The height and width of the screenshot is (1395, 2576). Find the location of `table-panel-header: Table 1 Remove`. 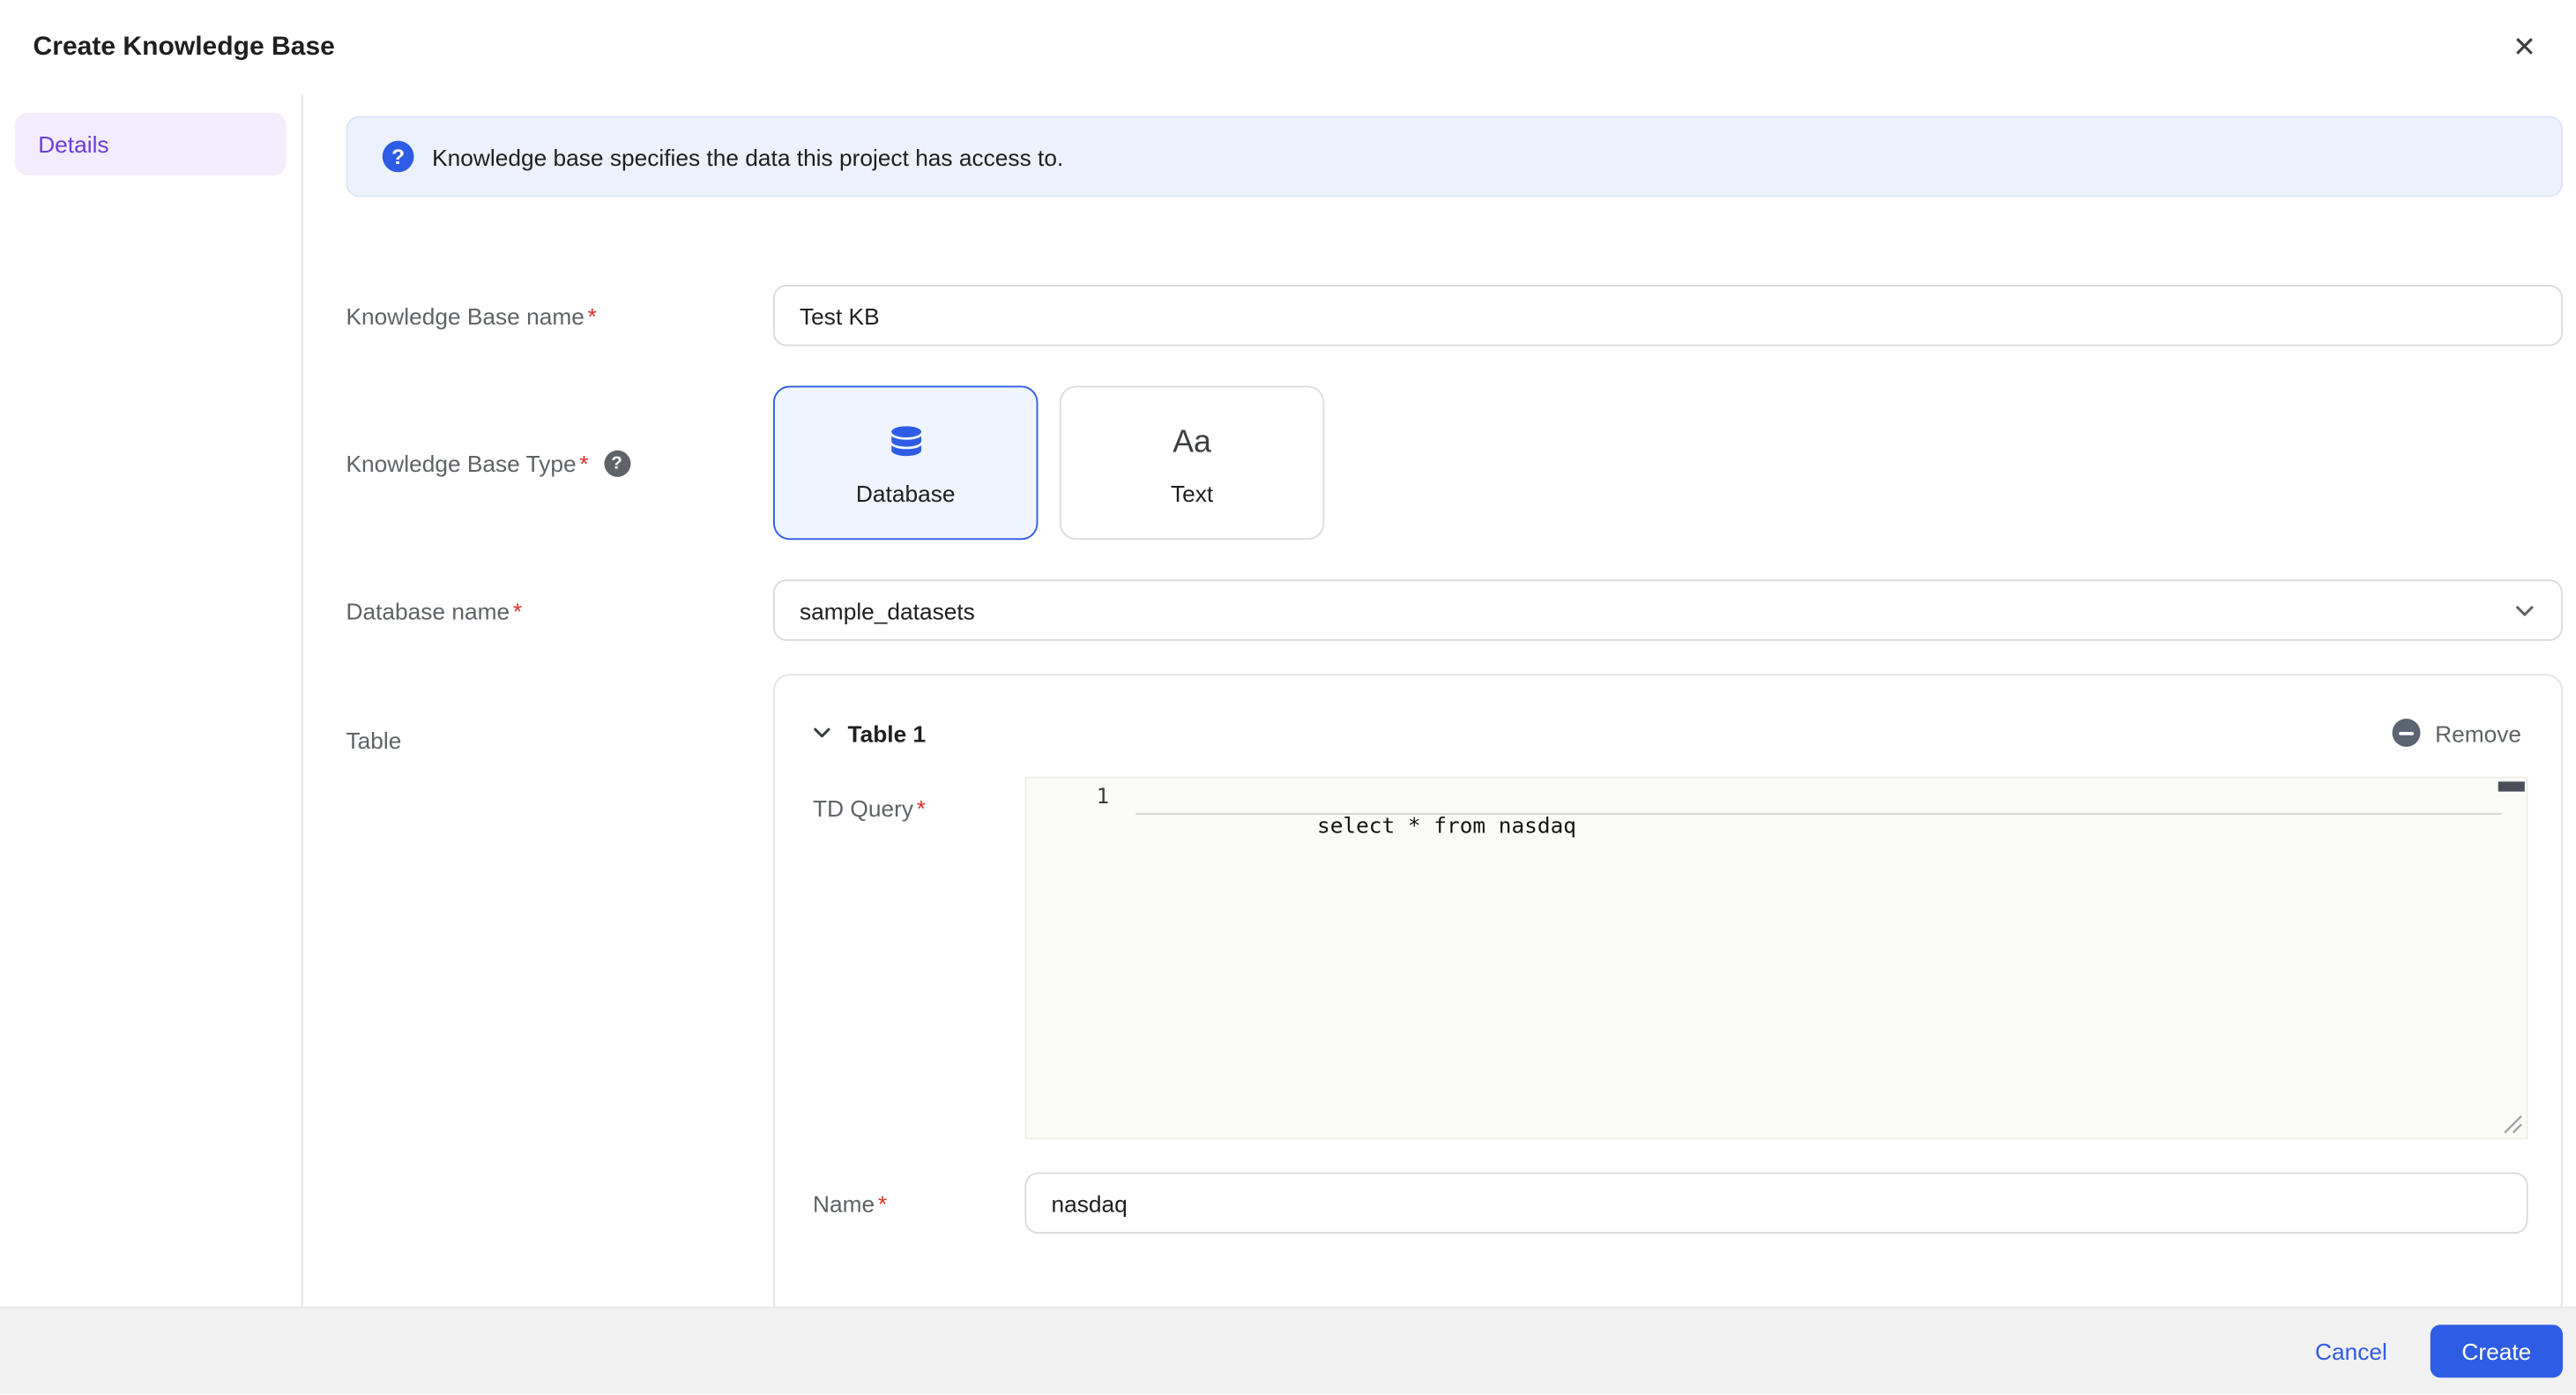

table-panel-header: Table 1 Remove is located at coordinates (1668, 711).